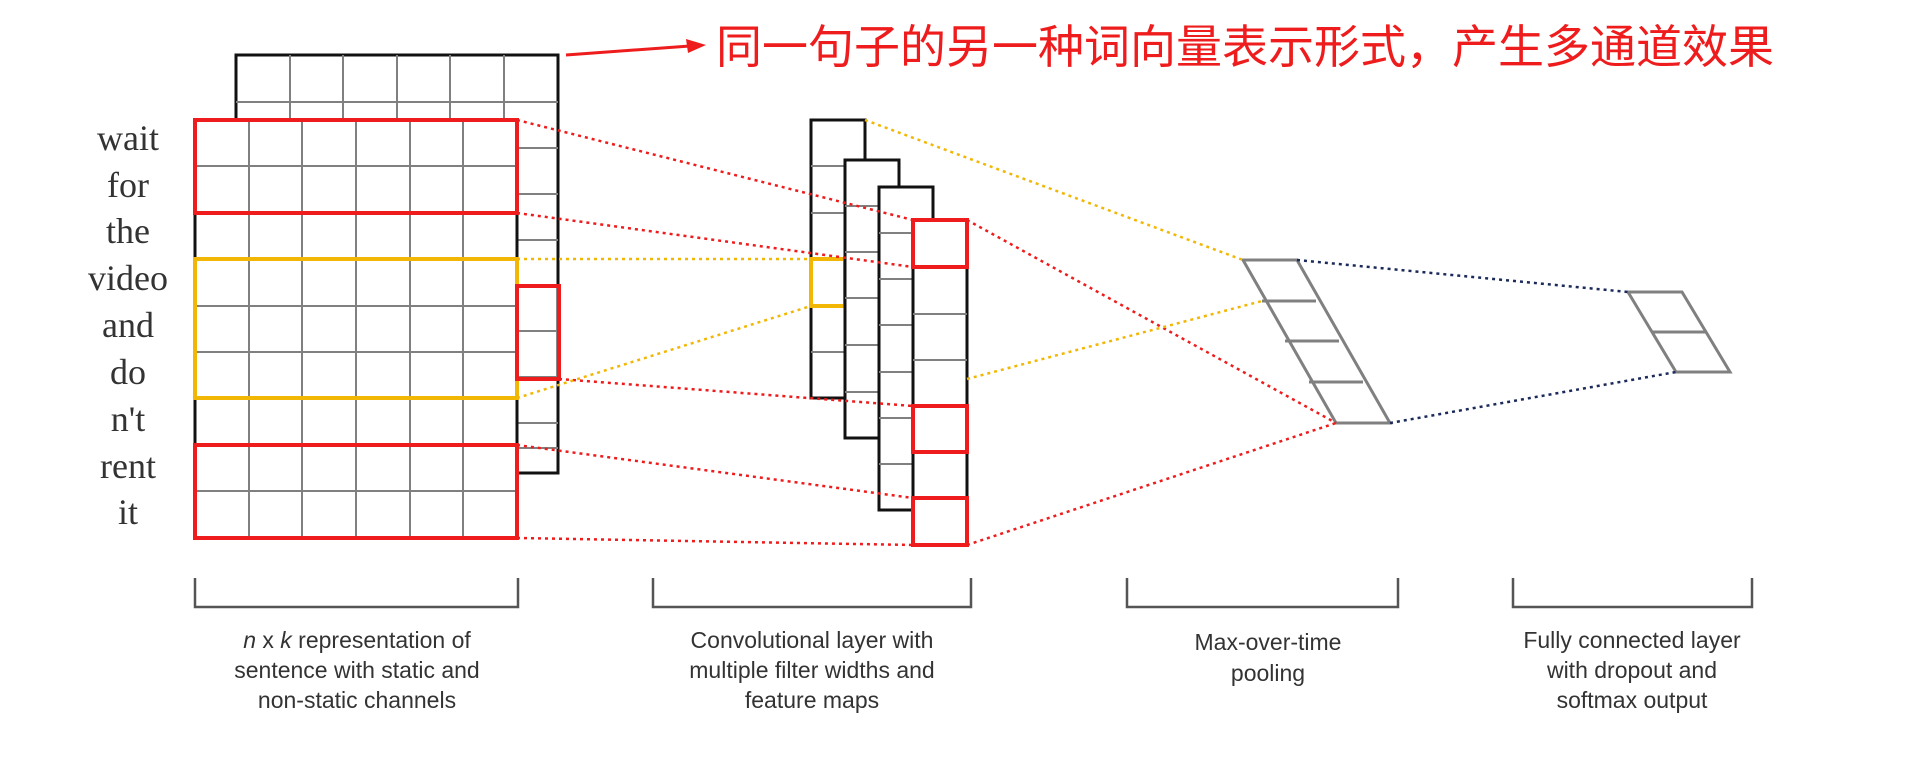 This screenshot has width=1928, height=778. Describe the element at coordinates (128, 185) in the screenshot. I see `word-1: for` at that location.